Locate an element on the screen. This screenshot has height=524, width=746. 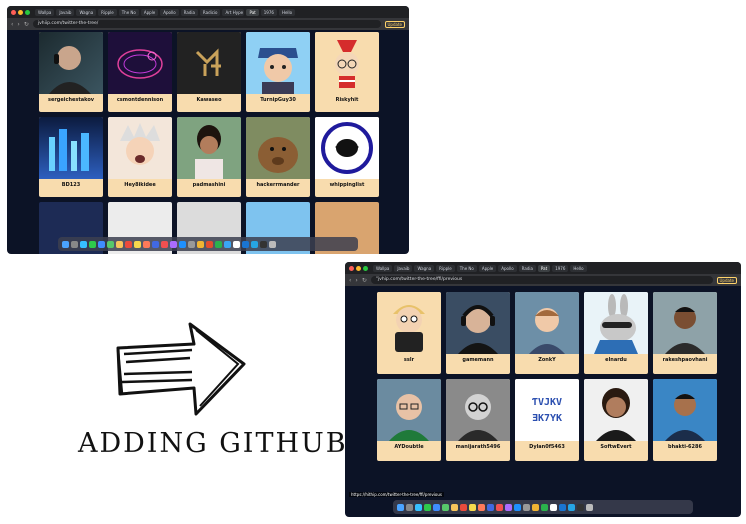
contributor-card: Kawaseo is located at coordinates (209, 72).